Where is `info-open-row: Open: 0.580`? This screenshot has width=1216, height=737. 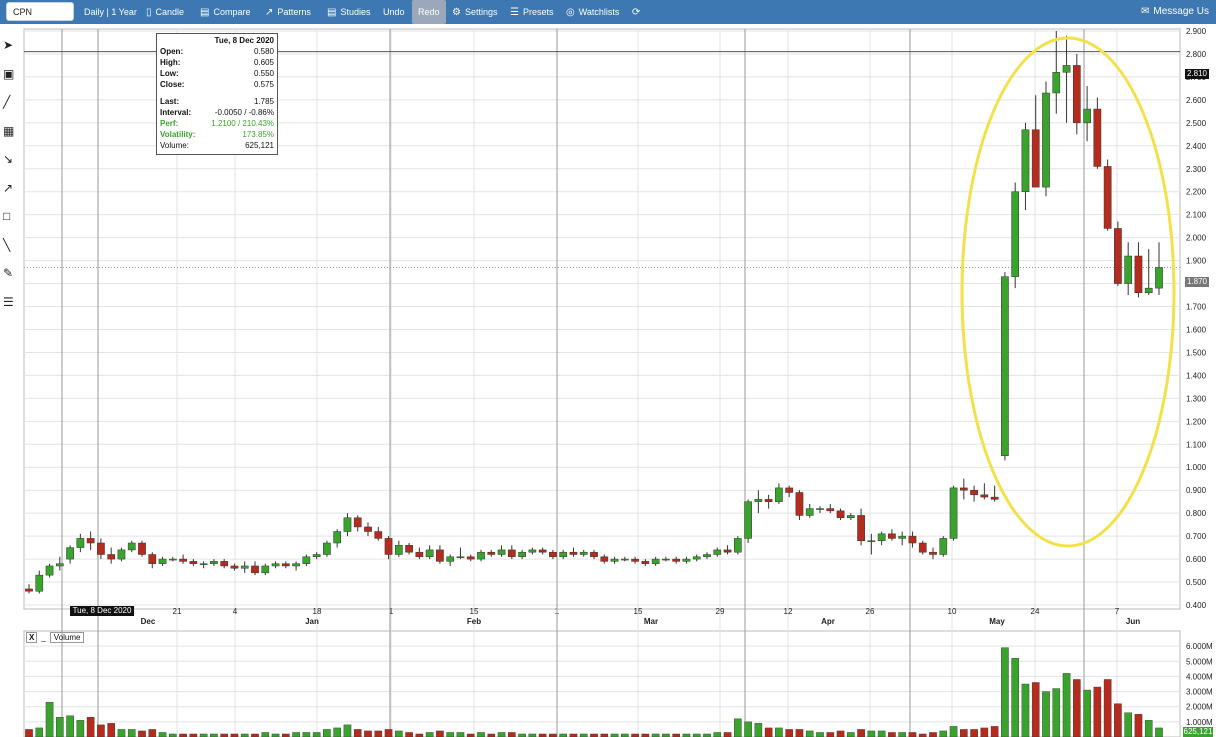
info-open-row: Open: 0.580 is located at coordinates (217, 51).